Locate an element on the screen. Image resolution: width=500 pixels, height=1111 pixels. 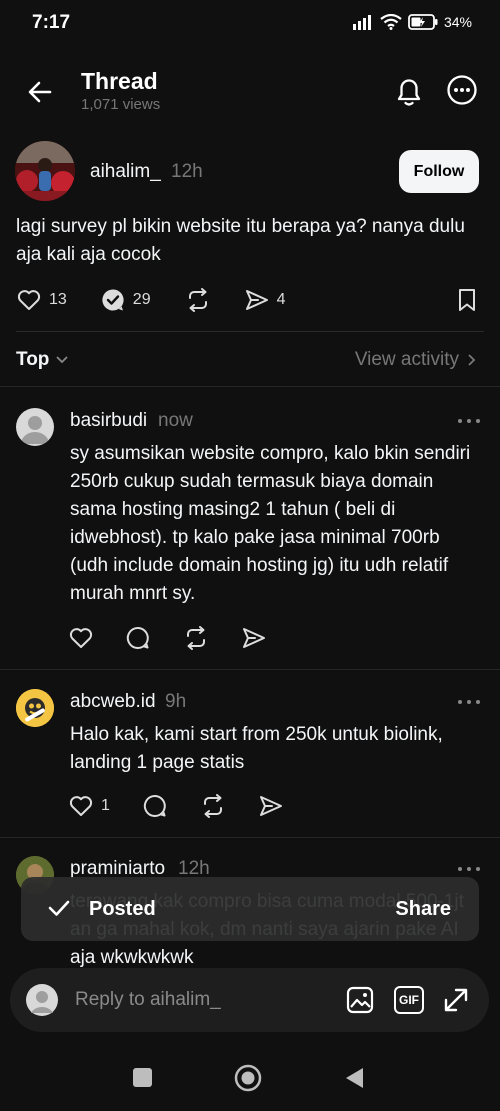
bell-icon is located at coordinates (409, 92).